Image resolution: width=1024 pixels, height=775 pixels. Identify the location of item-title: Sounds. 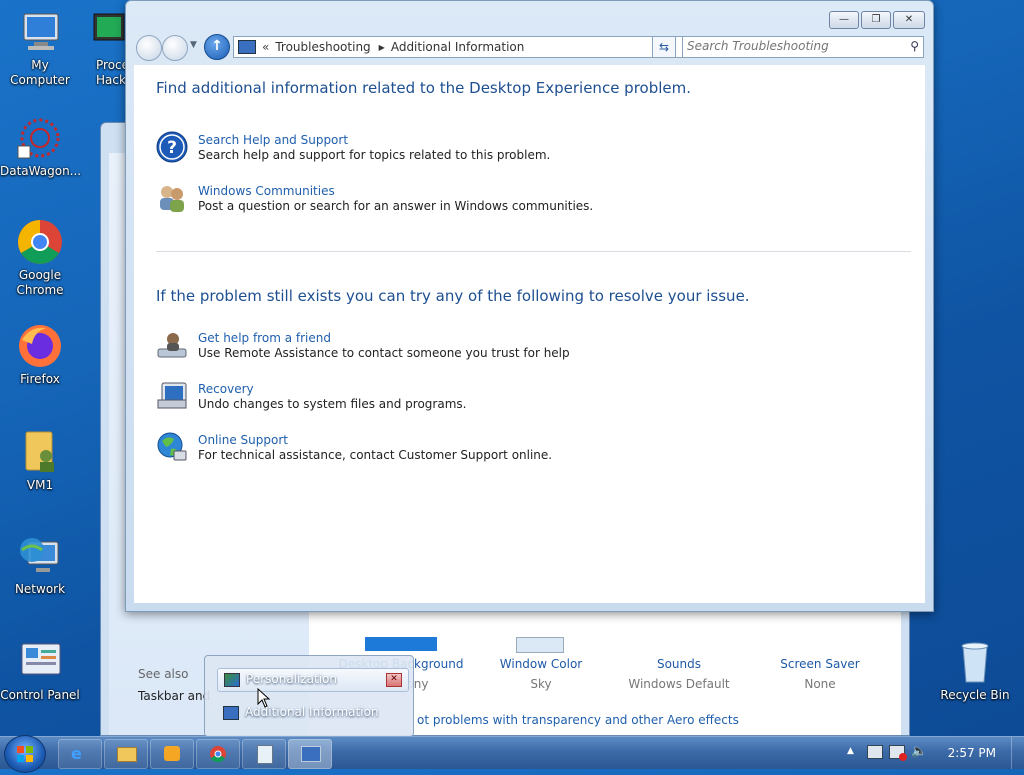
(679, 664).